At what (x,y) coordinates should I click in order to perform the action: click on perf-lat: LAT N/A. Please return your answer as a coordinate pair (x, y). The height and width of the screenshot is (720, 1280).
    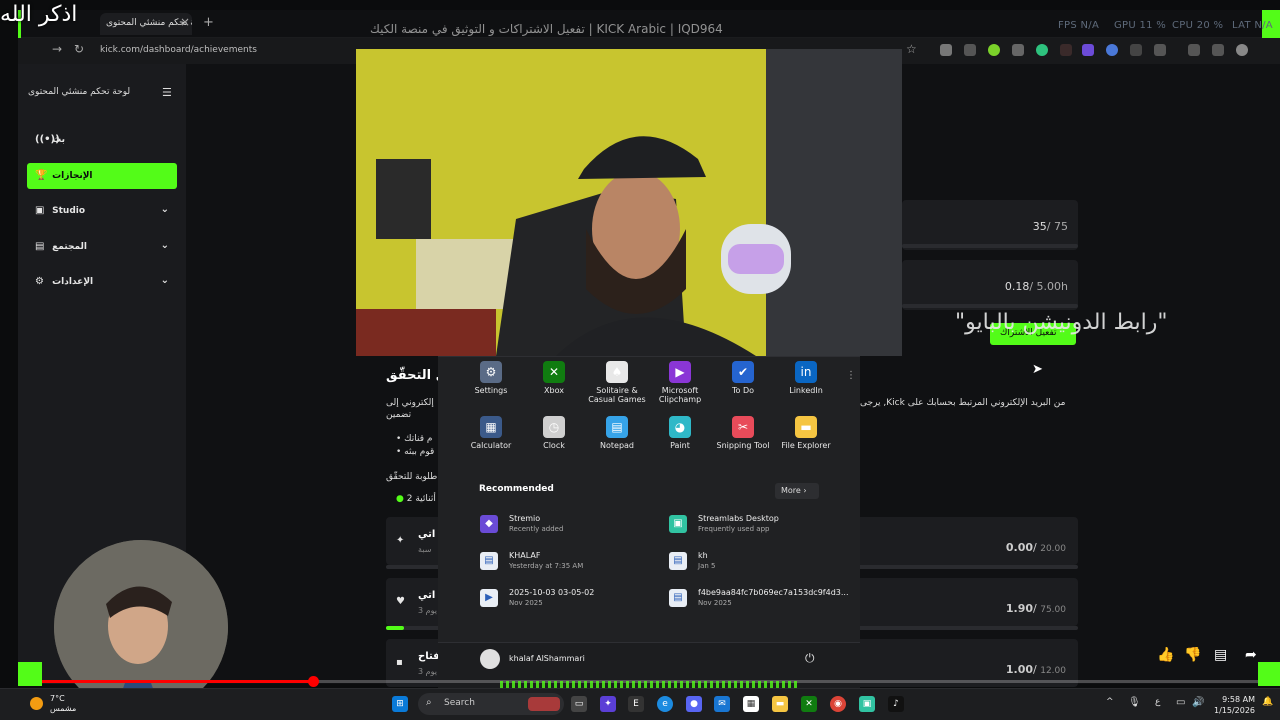
    Looking at the image, I should click on (1252, 25).